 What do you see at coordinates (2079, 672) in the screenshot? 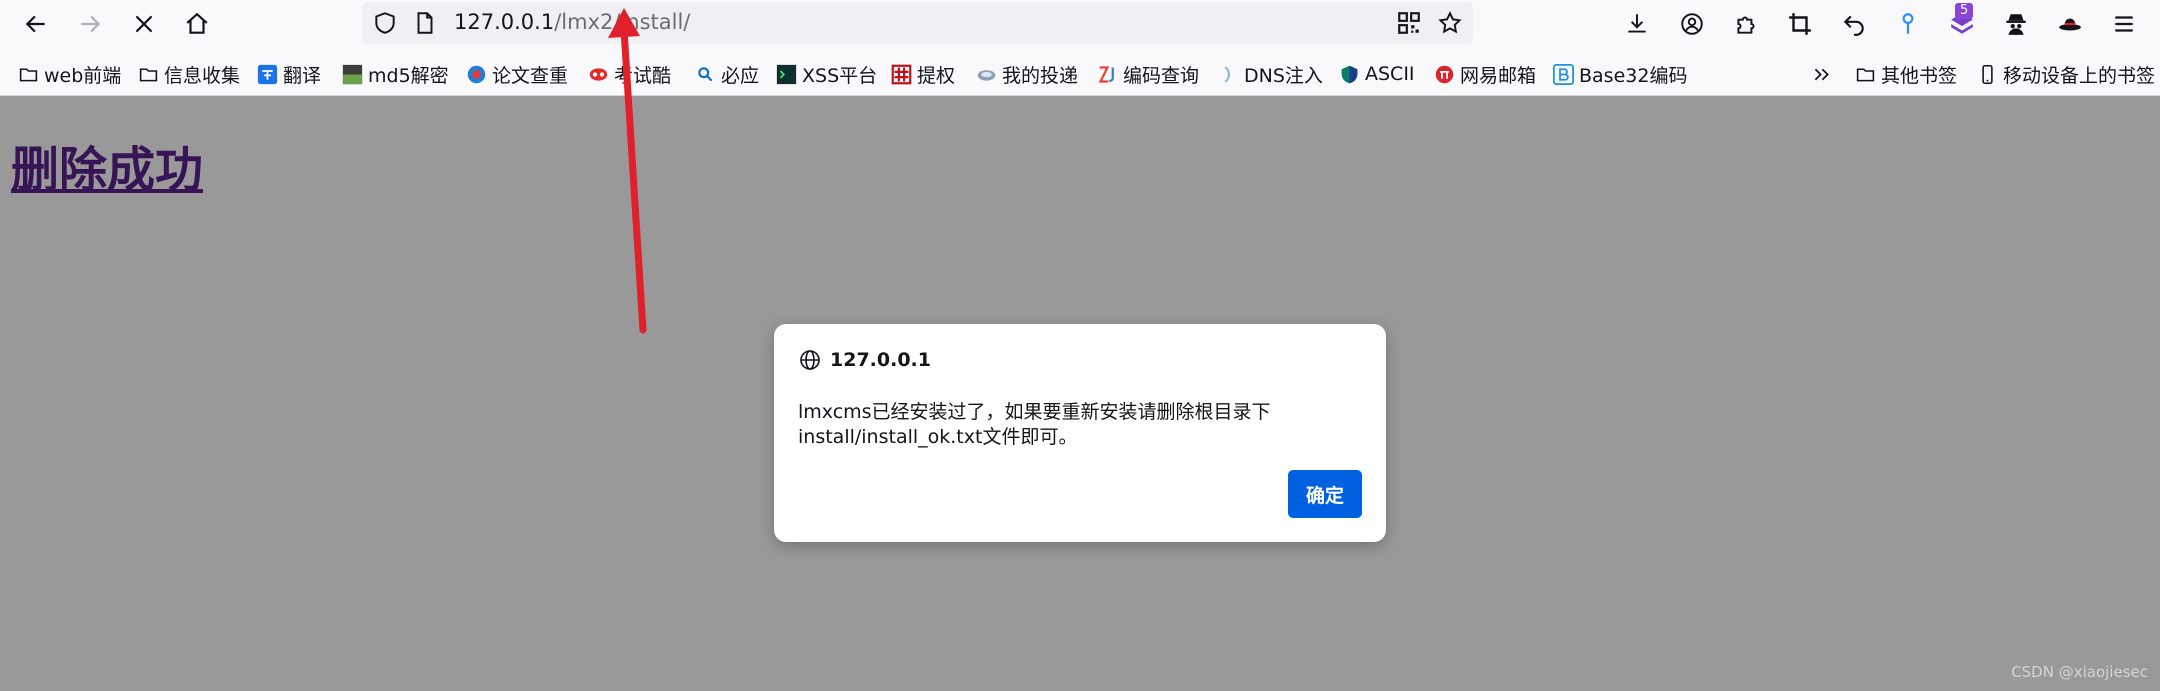
I see `watermark: CSDN @xiaojiesec` at bounding box center [2079, 672].